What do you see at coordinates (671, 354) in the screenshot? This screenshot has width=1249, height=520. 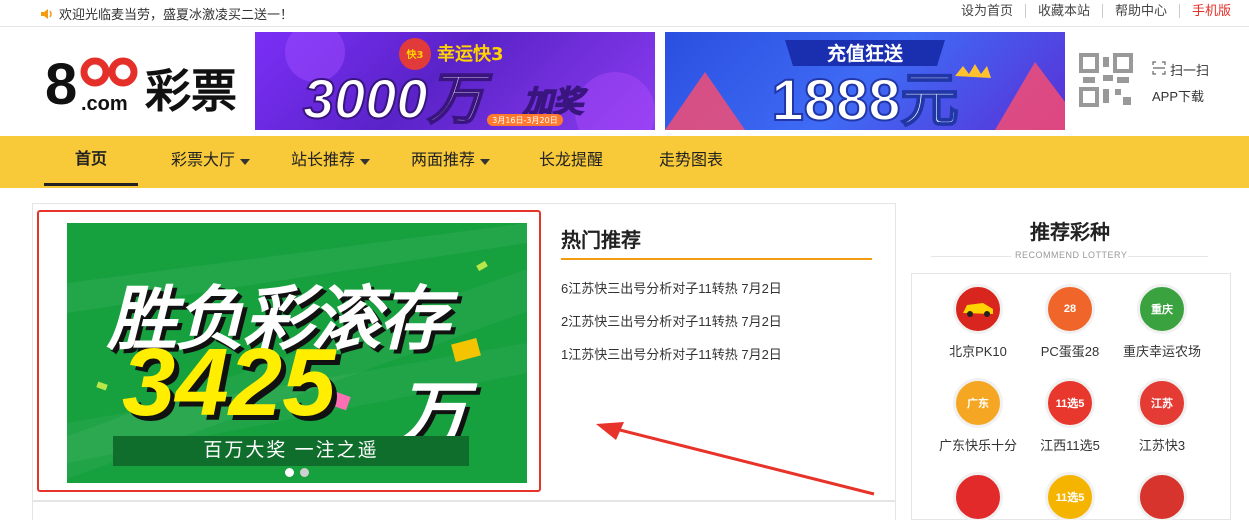 I see `hot-item: 1江苏快三出号分析对子11转热 7月2日` at bounding box center [671, 354].